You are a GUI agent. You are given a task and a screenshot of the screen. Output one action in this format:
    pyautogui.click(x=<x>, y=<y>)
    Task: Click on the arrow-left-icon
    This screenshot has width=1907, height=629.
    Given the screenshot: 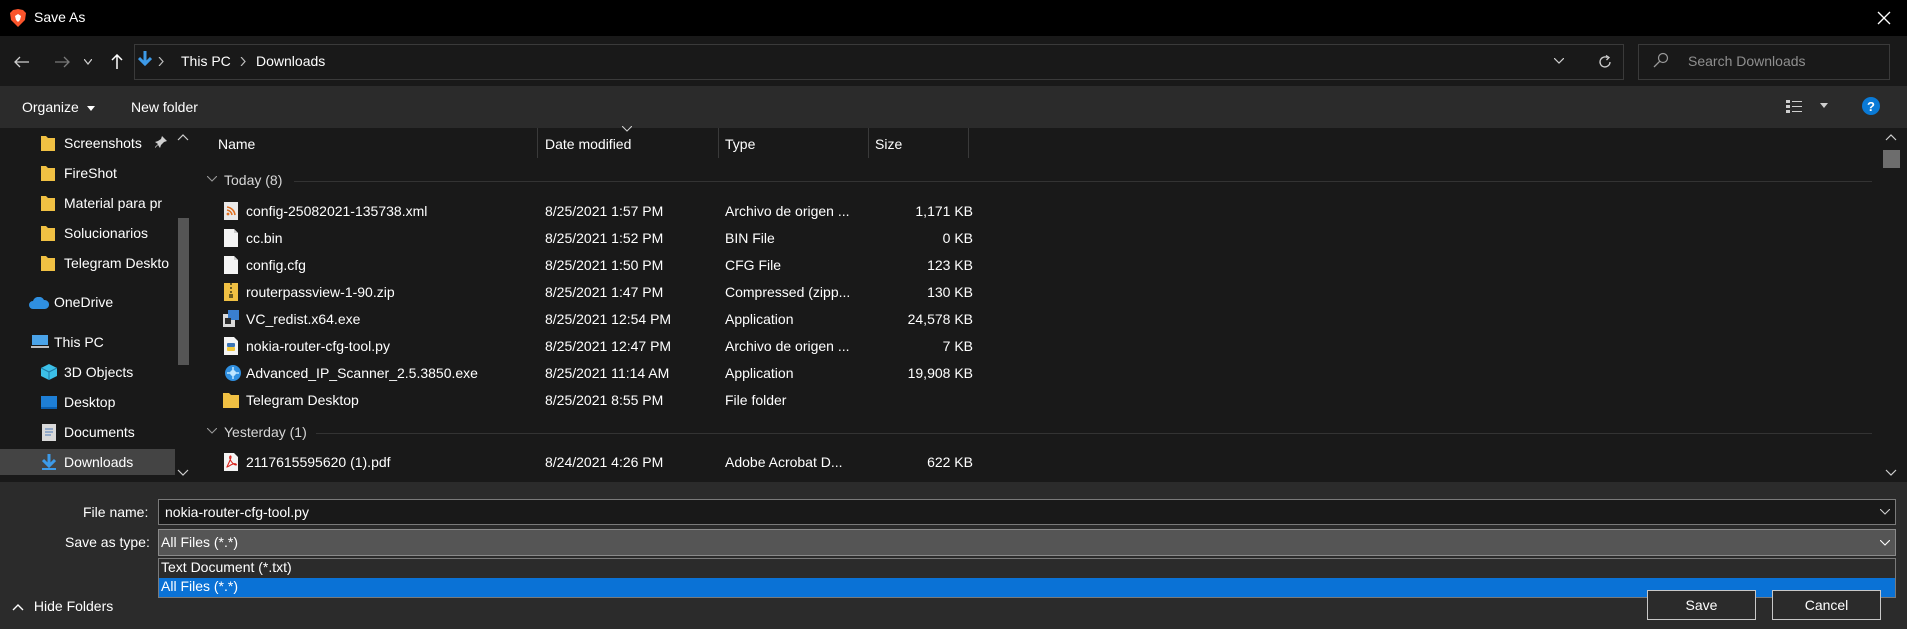 What is the action you would take?
    pyautogui.click(x=21, y=62)
    